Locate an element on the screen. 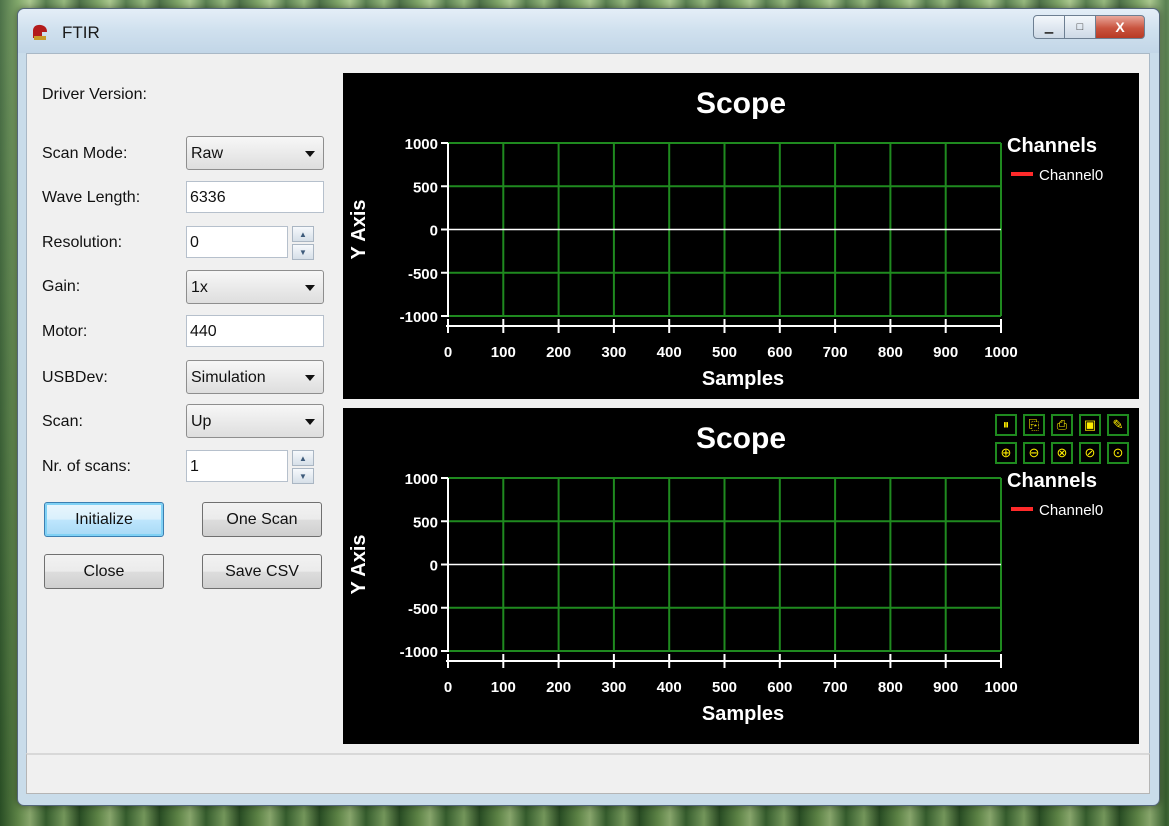 This screenshot has height=826, width=1169. gain-value: 1x is located at coordinates (199, 287).